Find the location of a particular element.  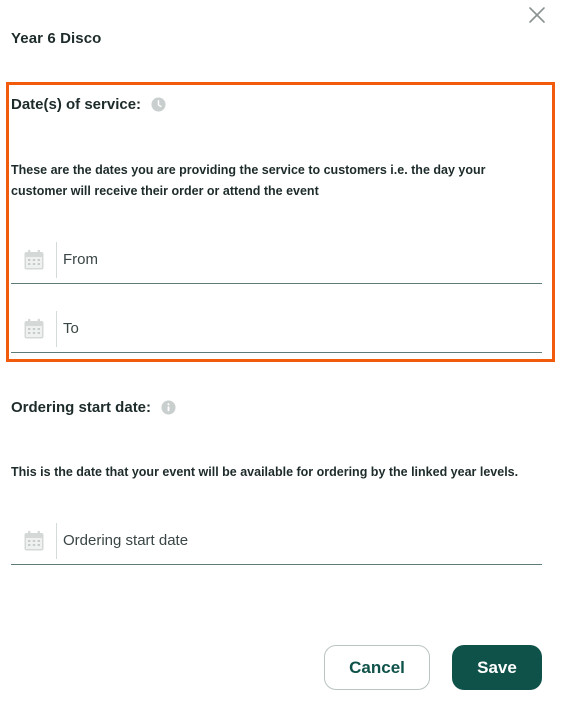

ordering-start-label: Ordering start date: is located at coordinates (81, 407).